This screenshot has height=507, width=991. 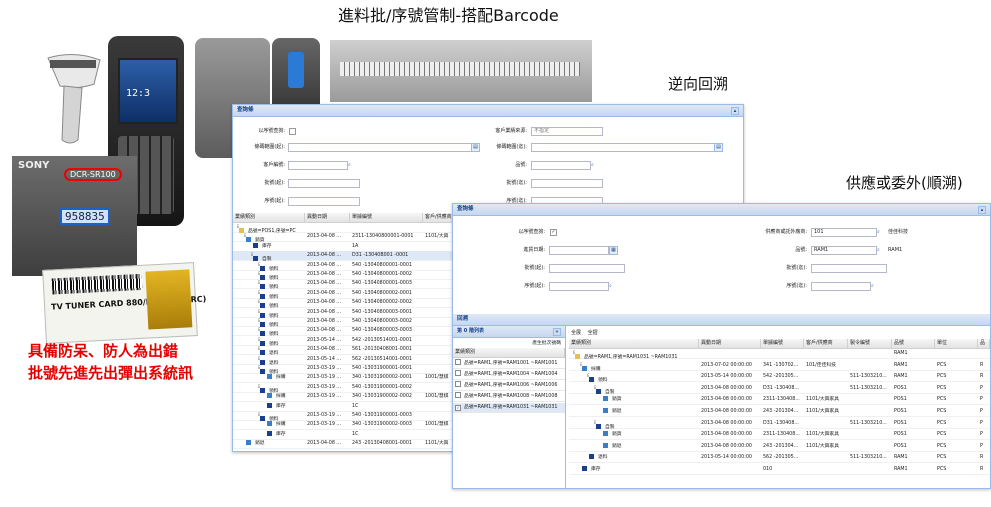 What do you see at coordinates (509, 386) in the screenshot?
I see `list-item: 品號=RAM1,序號=RAM1006 ~RAM1006` at bounding box center [509, 386].